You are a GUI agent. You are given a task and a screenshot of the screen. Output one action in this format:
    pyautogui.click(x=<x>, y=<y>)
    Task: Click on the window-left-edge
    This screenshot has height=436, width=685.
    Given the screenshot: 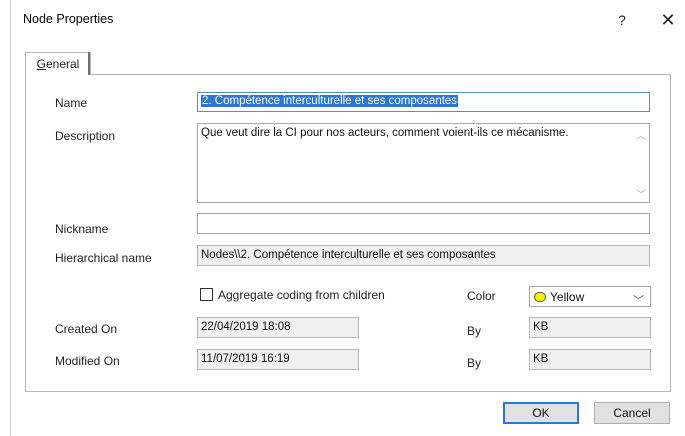 What is the action you would take?
    pyautogui.click(x=10, y=218)
    